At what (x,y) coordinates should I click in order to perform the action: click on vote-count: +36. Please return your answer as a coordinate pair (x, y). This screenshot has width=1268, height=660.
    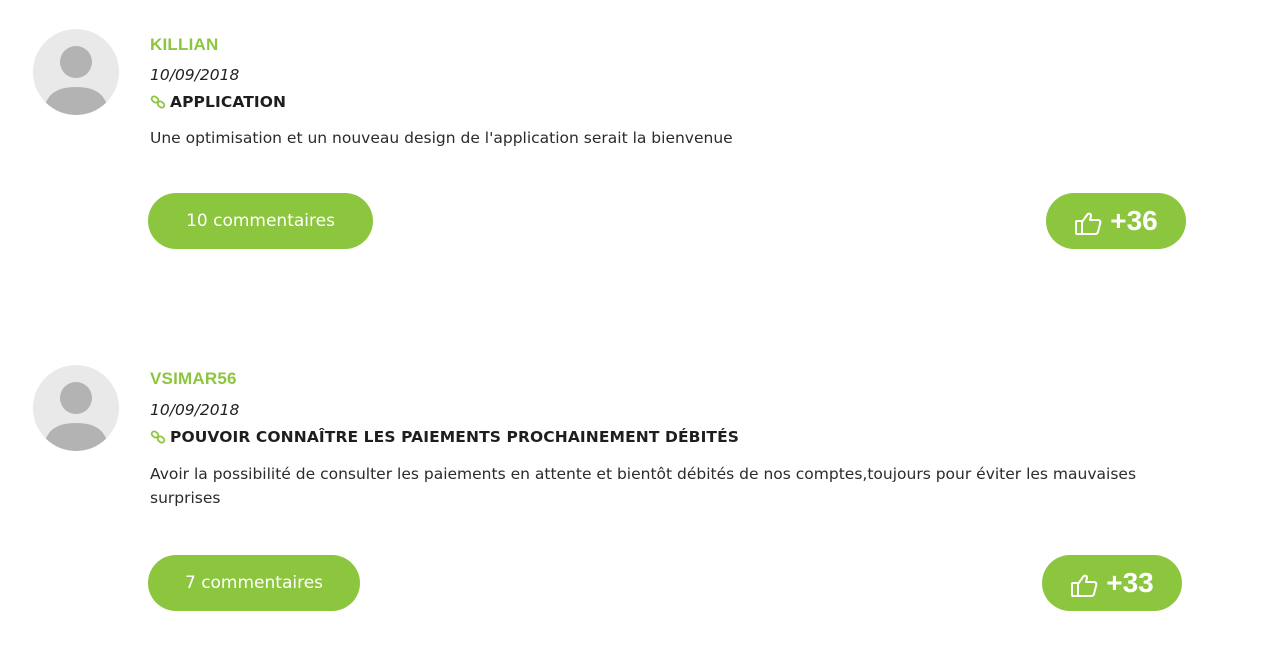
    Looking at the image, I should click on (1134, 220).